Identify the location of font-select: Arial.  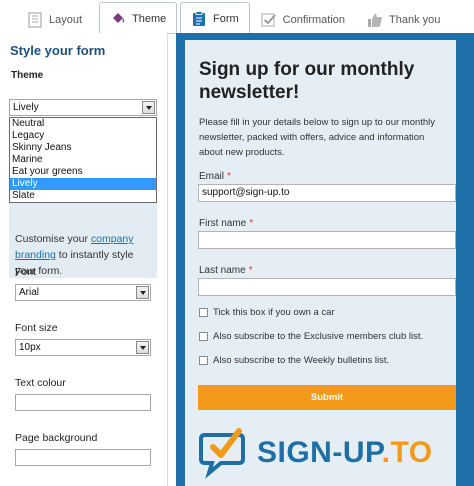
(83, 292).